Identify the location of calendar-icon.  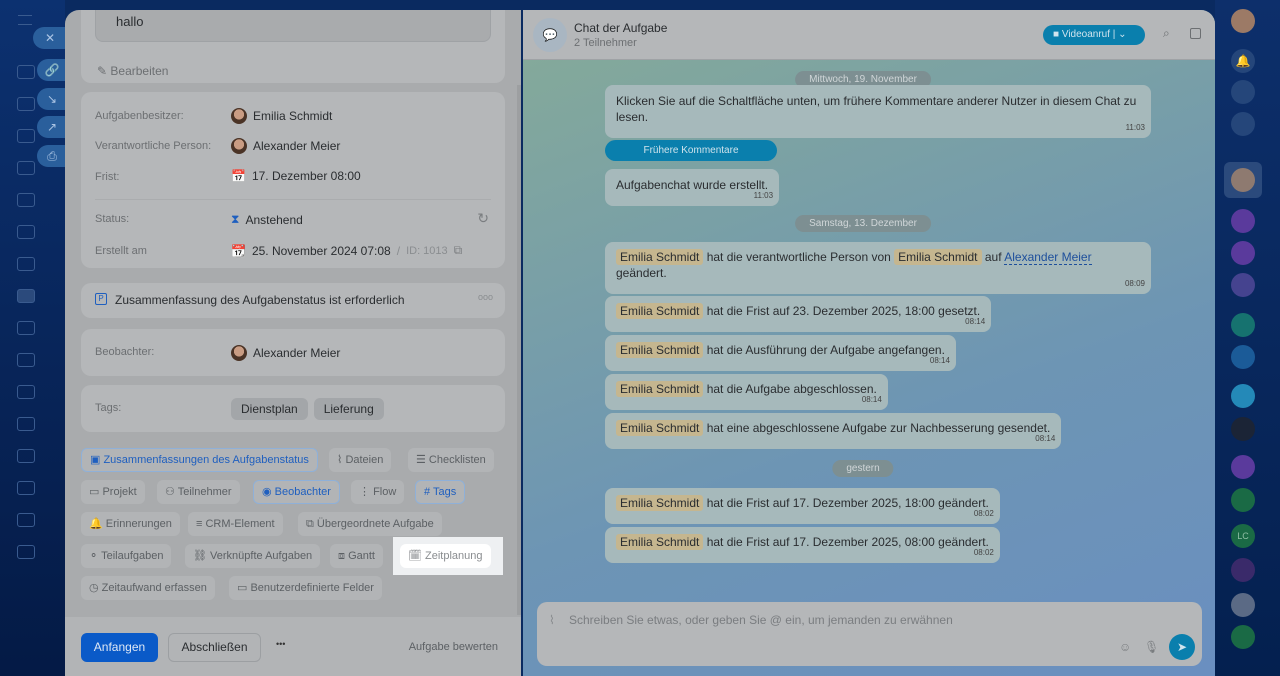
(26, 360).